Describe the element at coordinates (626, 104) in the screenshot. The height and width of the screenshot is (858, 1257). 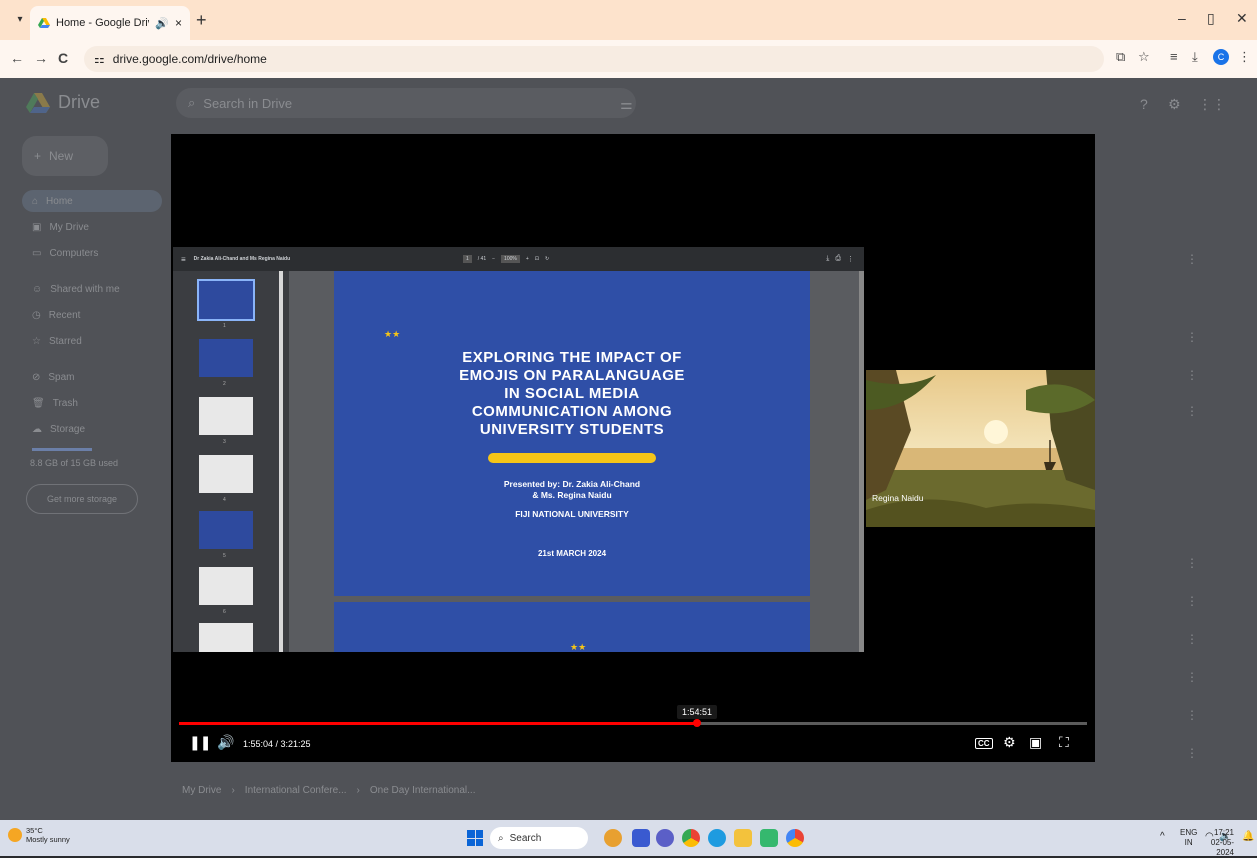
I see `search-options-icon: ⚌` at that location.